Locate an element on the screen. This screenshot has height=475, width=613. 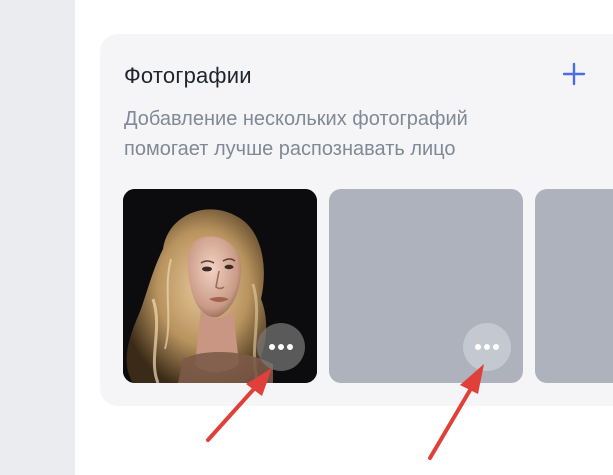
photo-tile-placeholder-partial is located at coordinates (574, 286).